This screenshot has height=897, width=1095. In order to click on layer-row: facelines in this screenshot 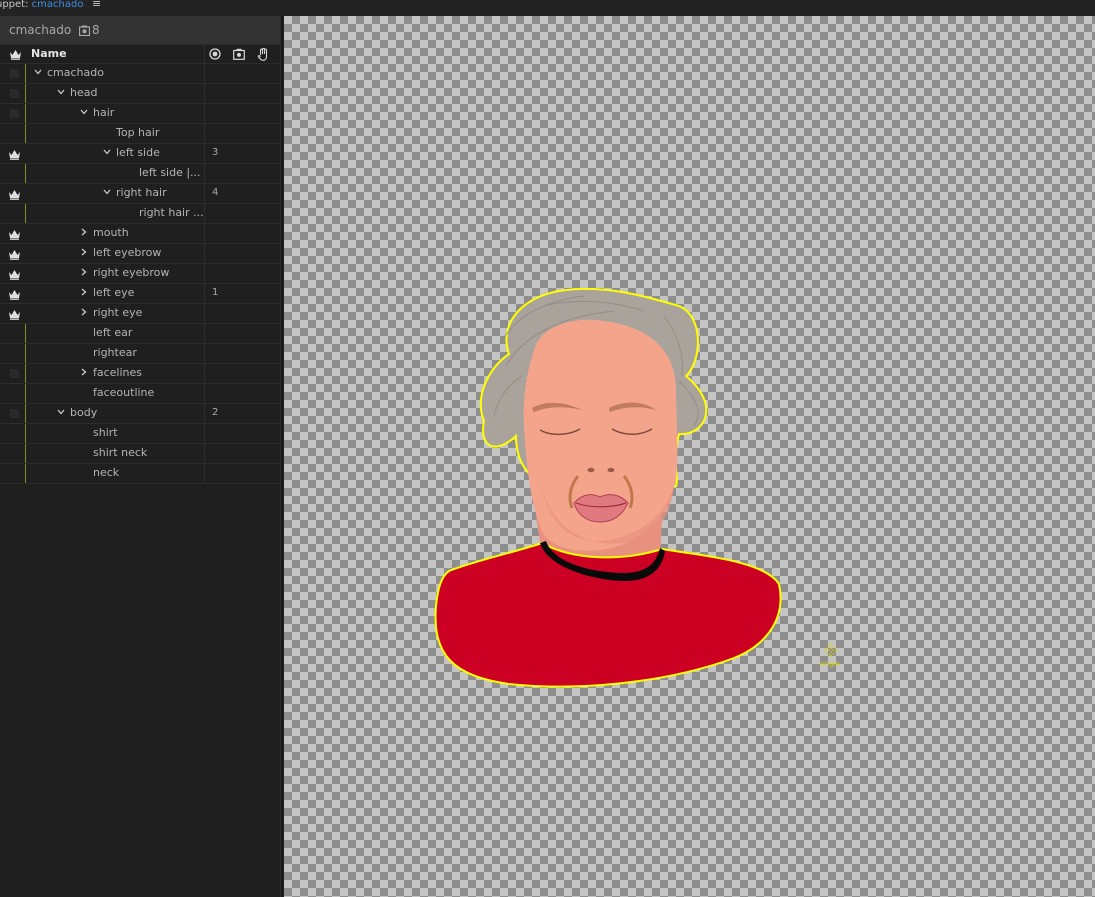, I will do `click(140, 374)`.